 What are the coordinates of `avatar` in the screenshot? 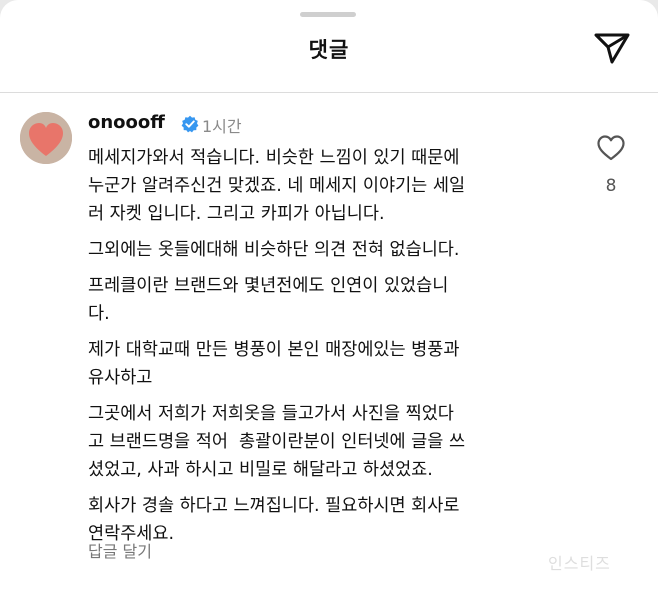 It's located at (46, 138).